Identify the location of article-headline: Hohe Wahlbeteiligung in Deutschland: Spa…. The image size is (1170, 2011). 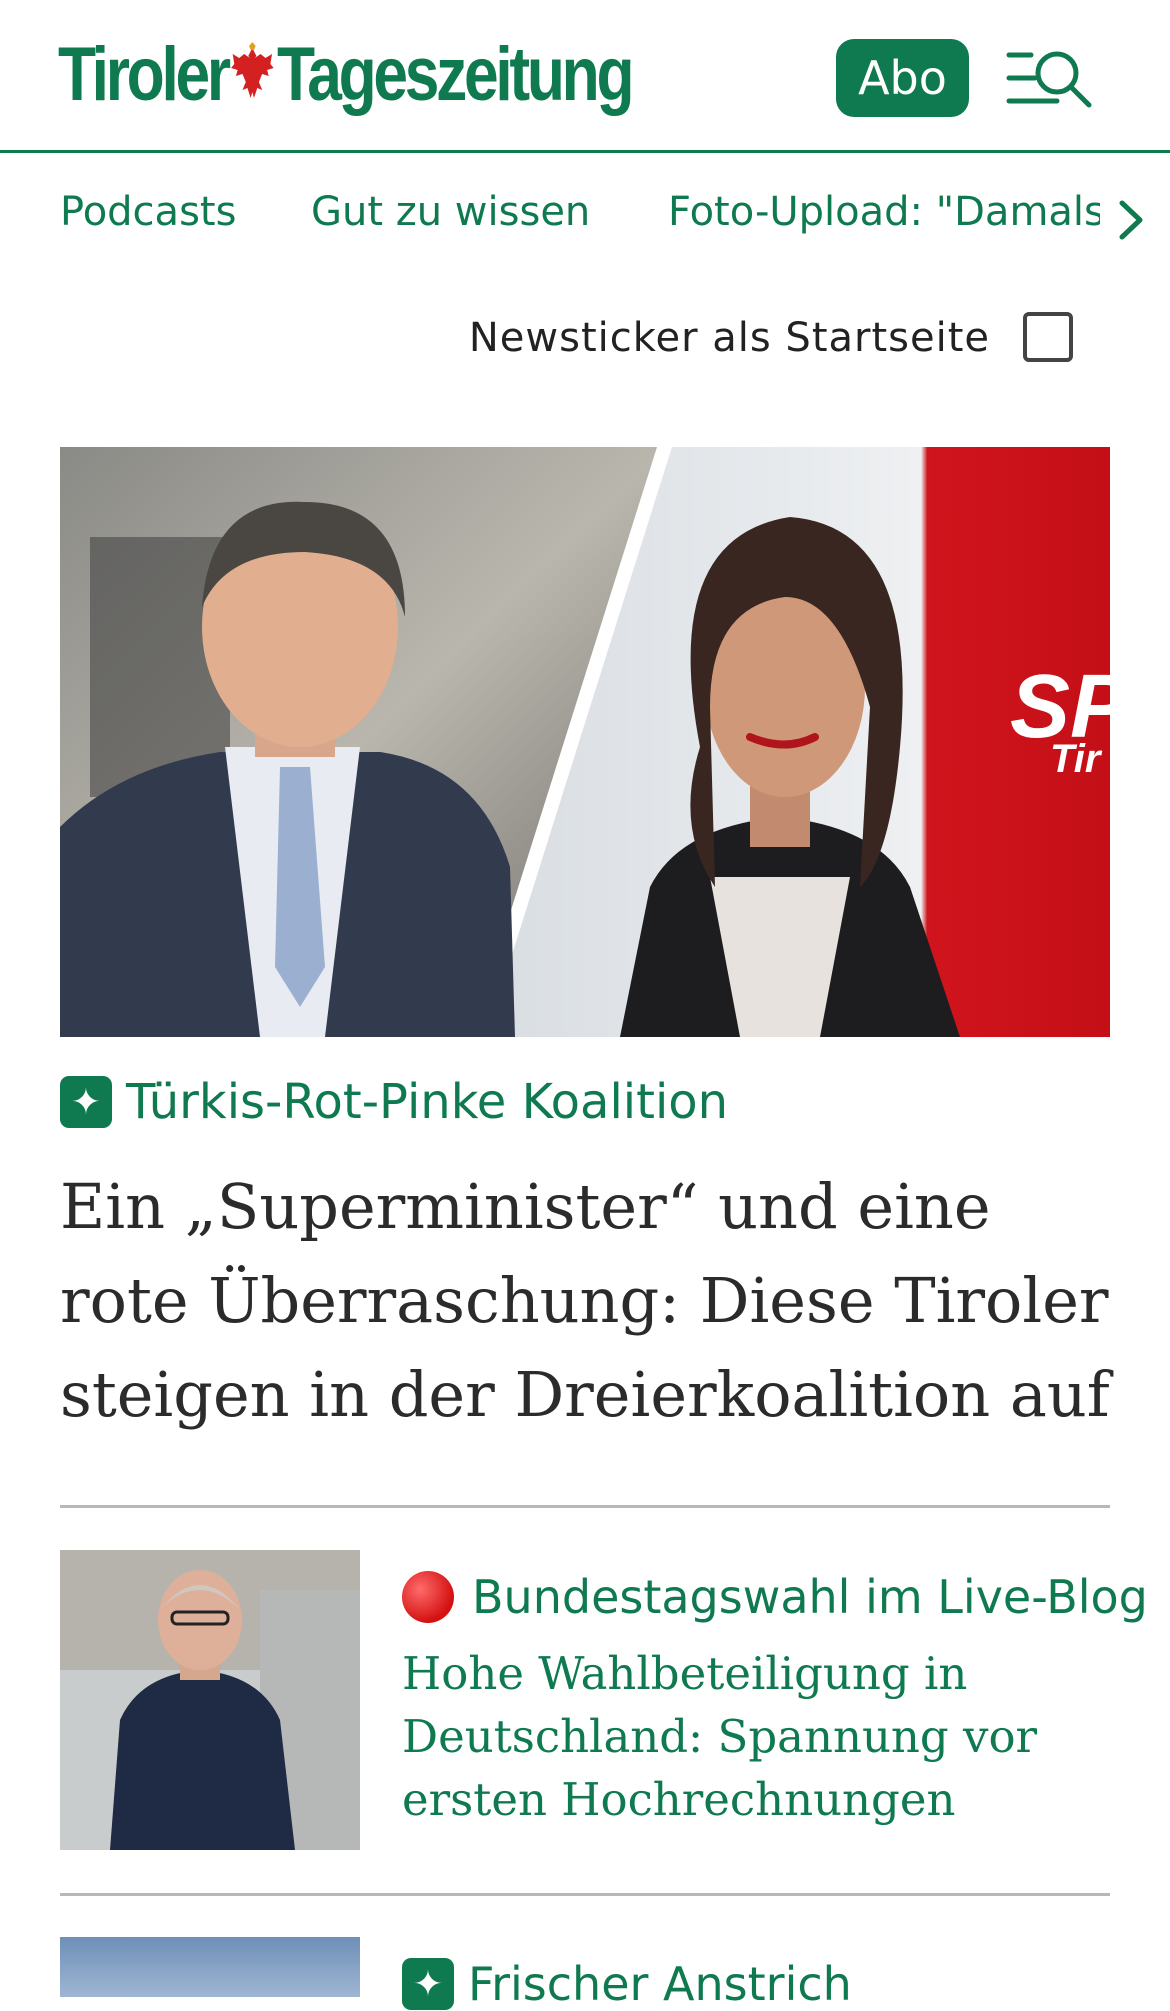
(752, 1736).